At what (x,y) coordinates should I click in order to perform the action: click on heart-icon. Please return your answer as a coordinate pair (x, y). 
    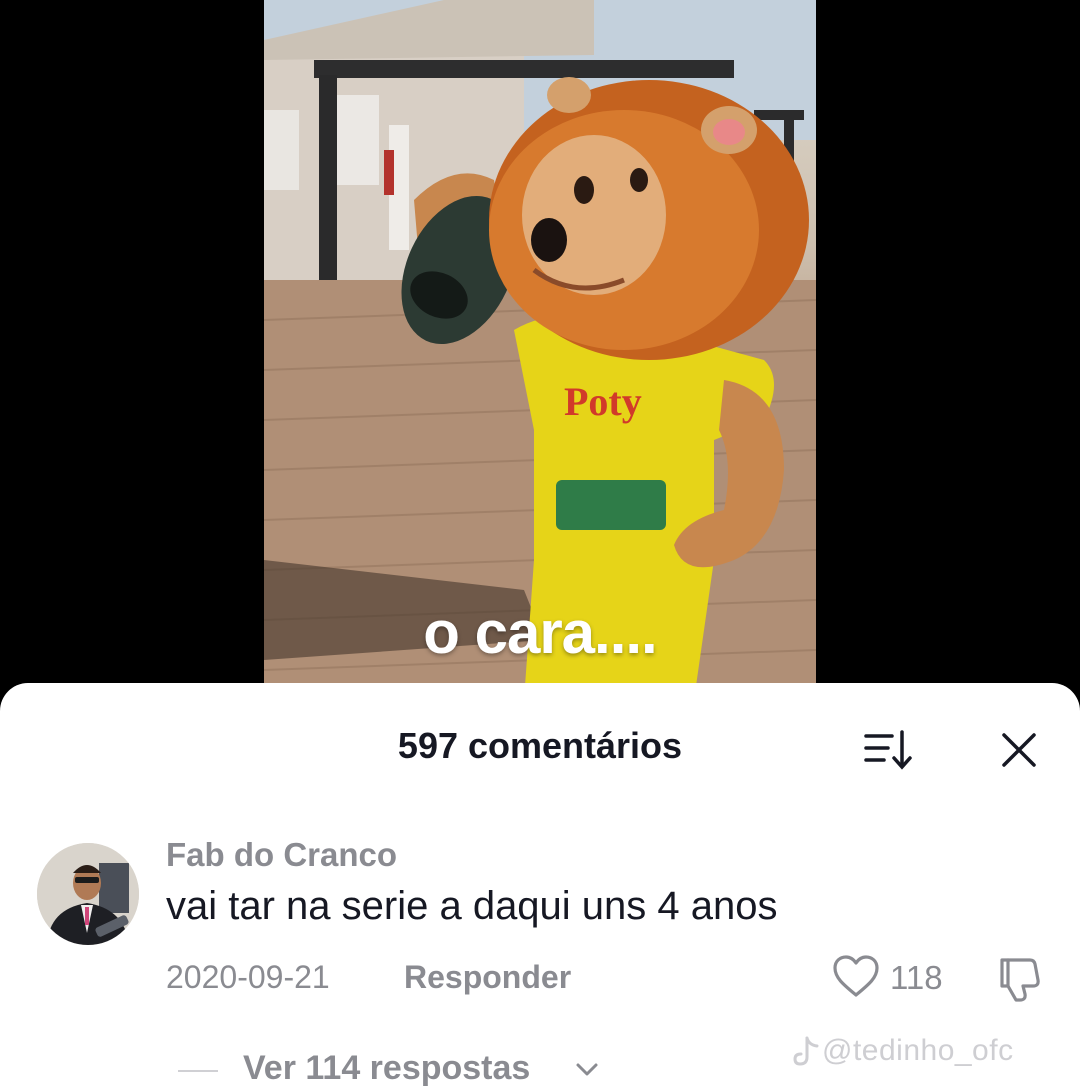
    Looking at the image, I should click on (856, 976).